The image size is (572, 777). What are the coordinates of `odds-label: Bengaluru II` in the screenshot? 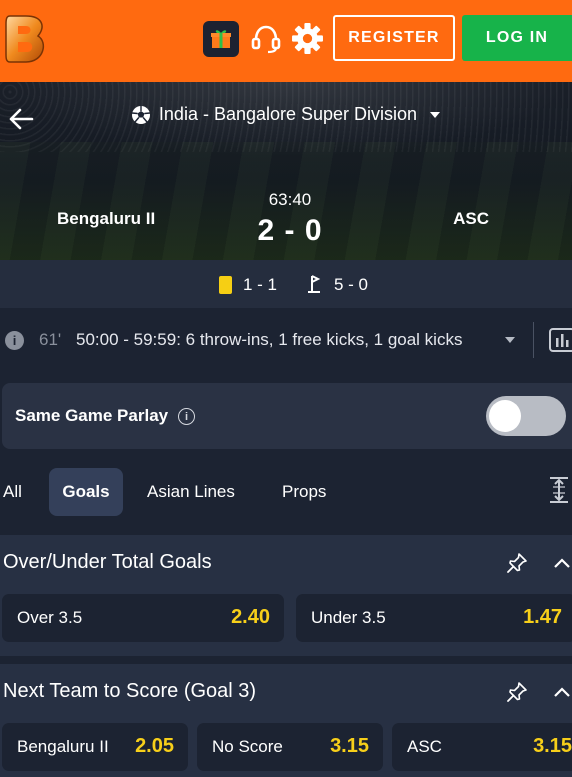 It's located at (63, 746).